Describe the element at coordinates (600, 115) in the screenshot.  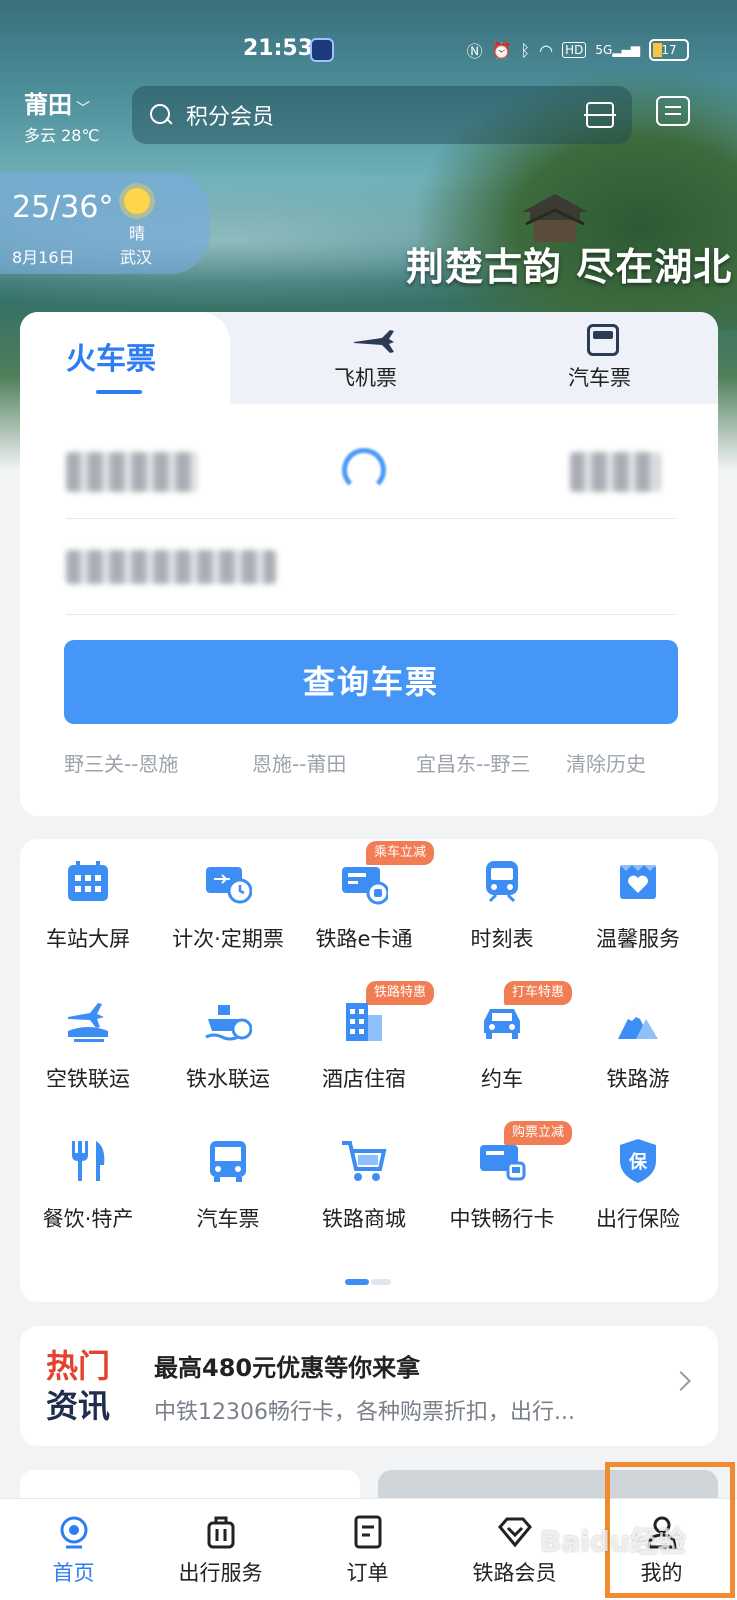
I see `scan-icon` at that location.